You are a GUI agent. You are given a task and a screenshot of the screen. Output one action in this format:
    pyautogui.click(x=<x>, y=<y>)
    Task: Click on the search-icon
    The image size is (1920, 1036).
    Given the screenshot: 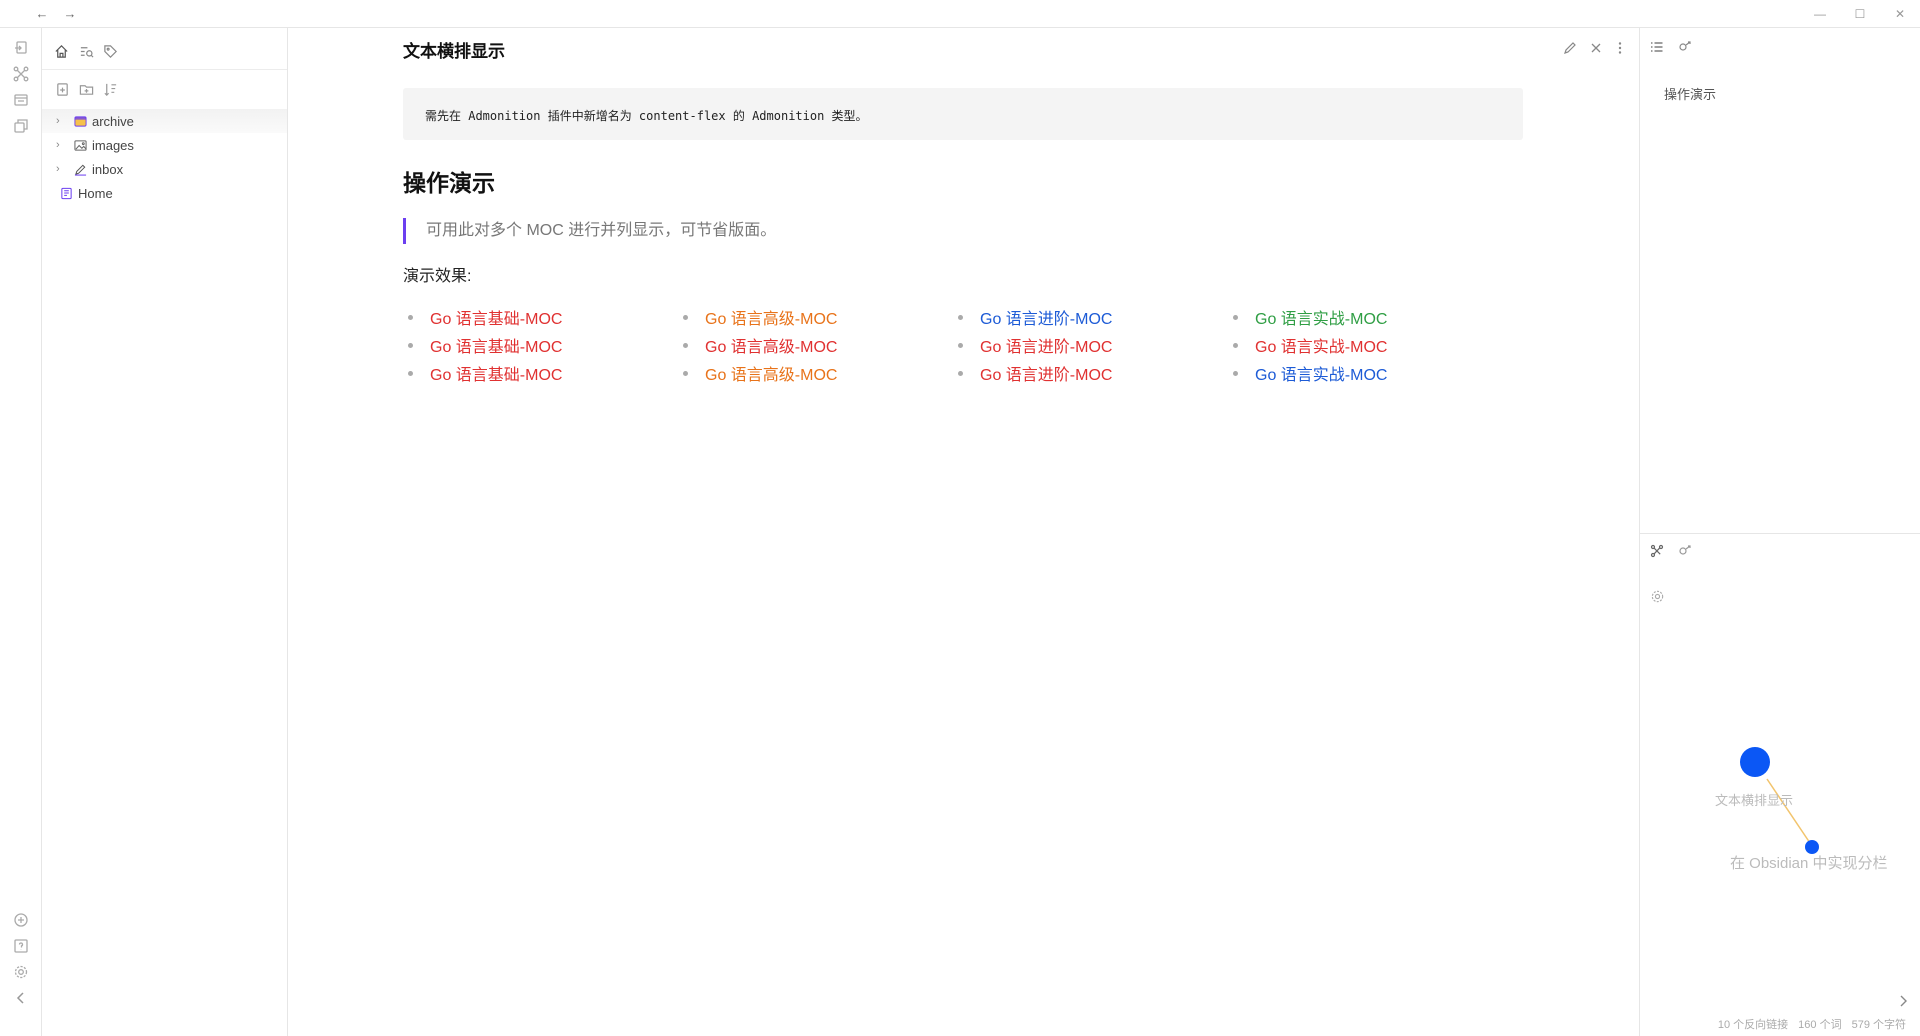 What is the action you would take?
    pyautogui.click(x=86, y=51)
    